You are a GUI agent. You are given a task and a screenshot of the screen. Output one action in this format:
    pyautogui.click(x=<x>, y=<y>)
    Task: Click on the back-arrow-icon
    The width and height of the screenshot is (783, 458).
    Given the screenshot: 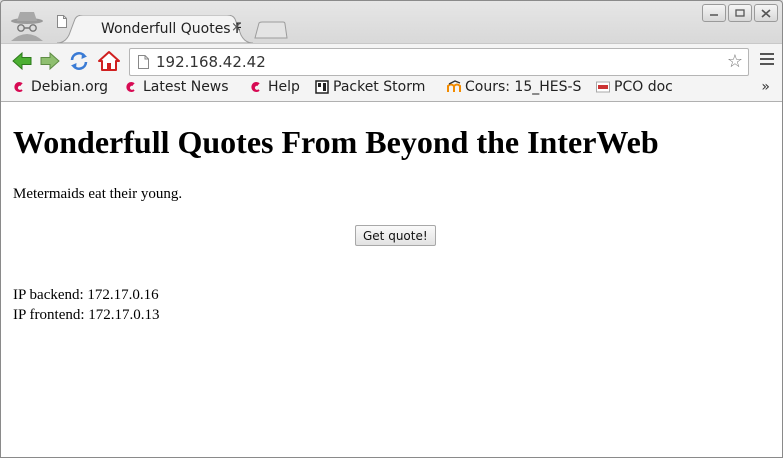 What is the action you would take?
    pyautogui.click(x=22, y=61)
    